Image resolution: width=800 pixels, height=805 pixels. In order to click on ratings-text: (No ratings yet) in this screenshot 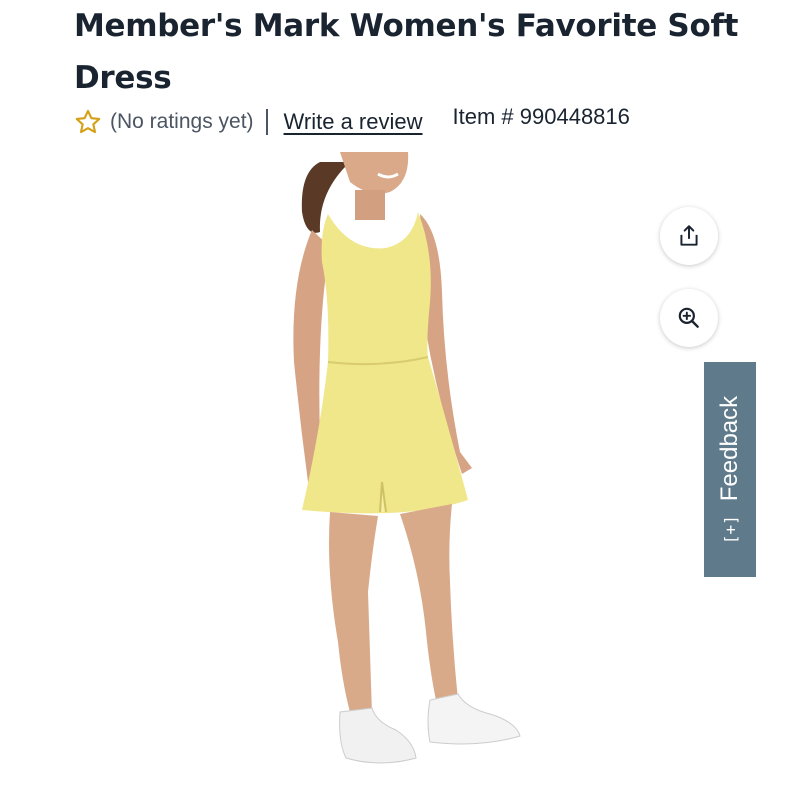, I will do `click(182, 121)`.